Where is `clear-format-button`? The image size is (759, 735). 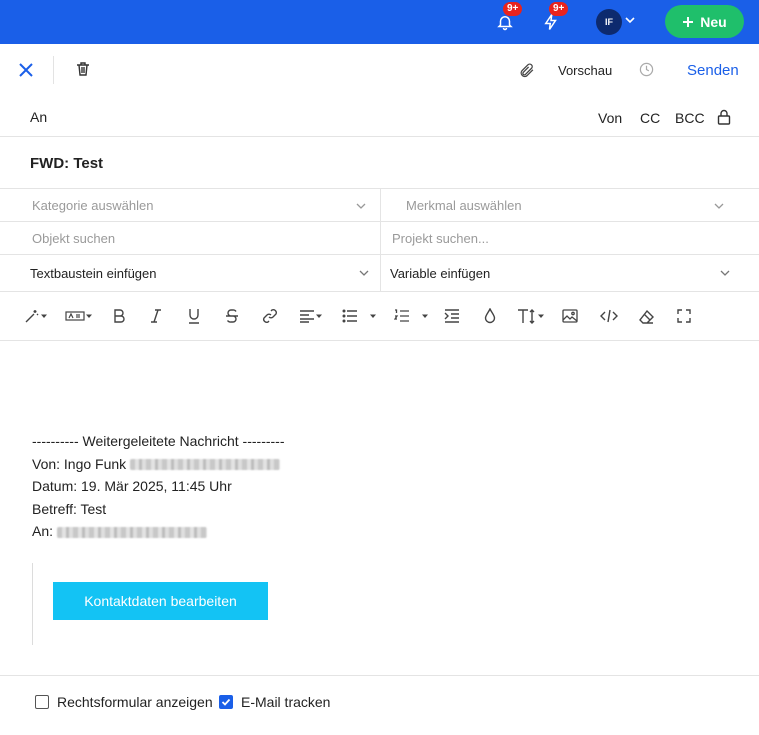 clear-format-button is located at coordinates (646, 316).